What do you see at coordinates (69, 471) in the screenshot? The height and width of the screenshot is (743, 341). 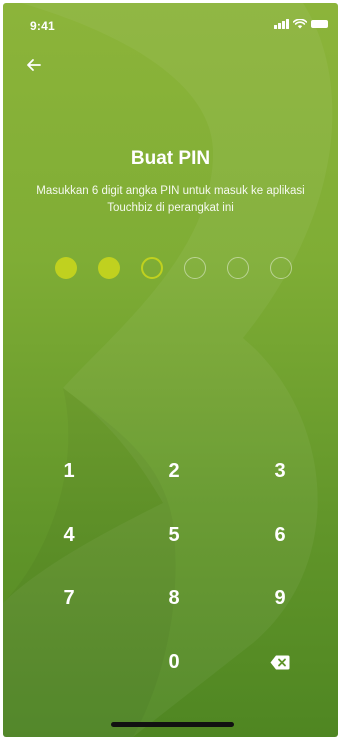 I see `key-1: 1` at bounding box center [69, 471].